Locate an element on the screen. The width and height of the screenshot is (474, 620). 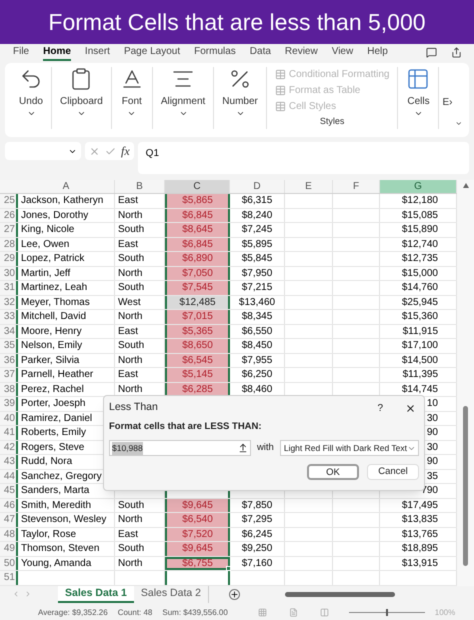
row-number: 35 is located at coordinates (9, 345).